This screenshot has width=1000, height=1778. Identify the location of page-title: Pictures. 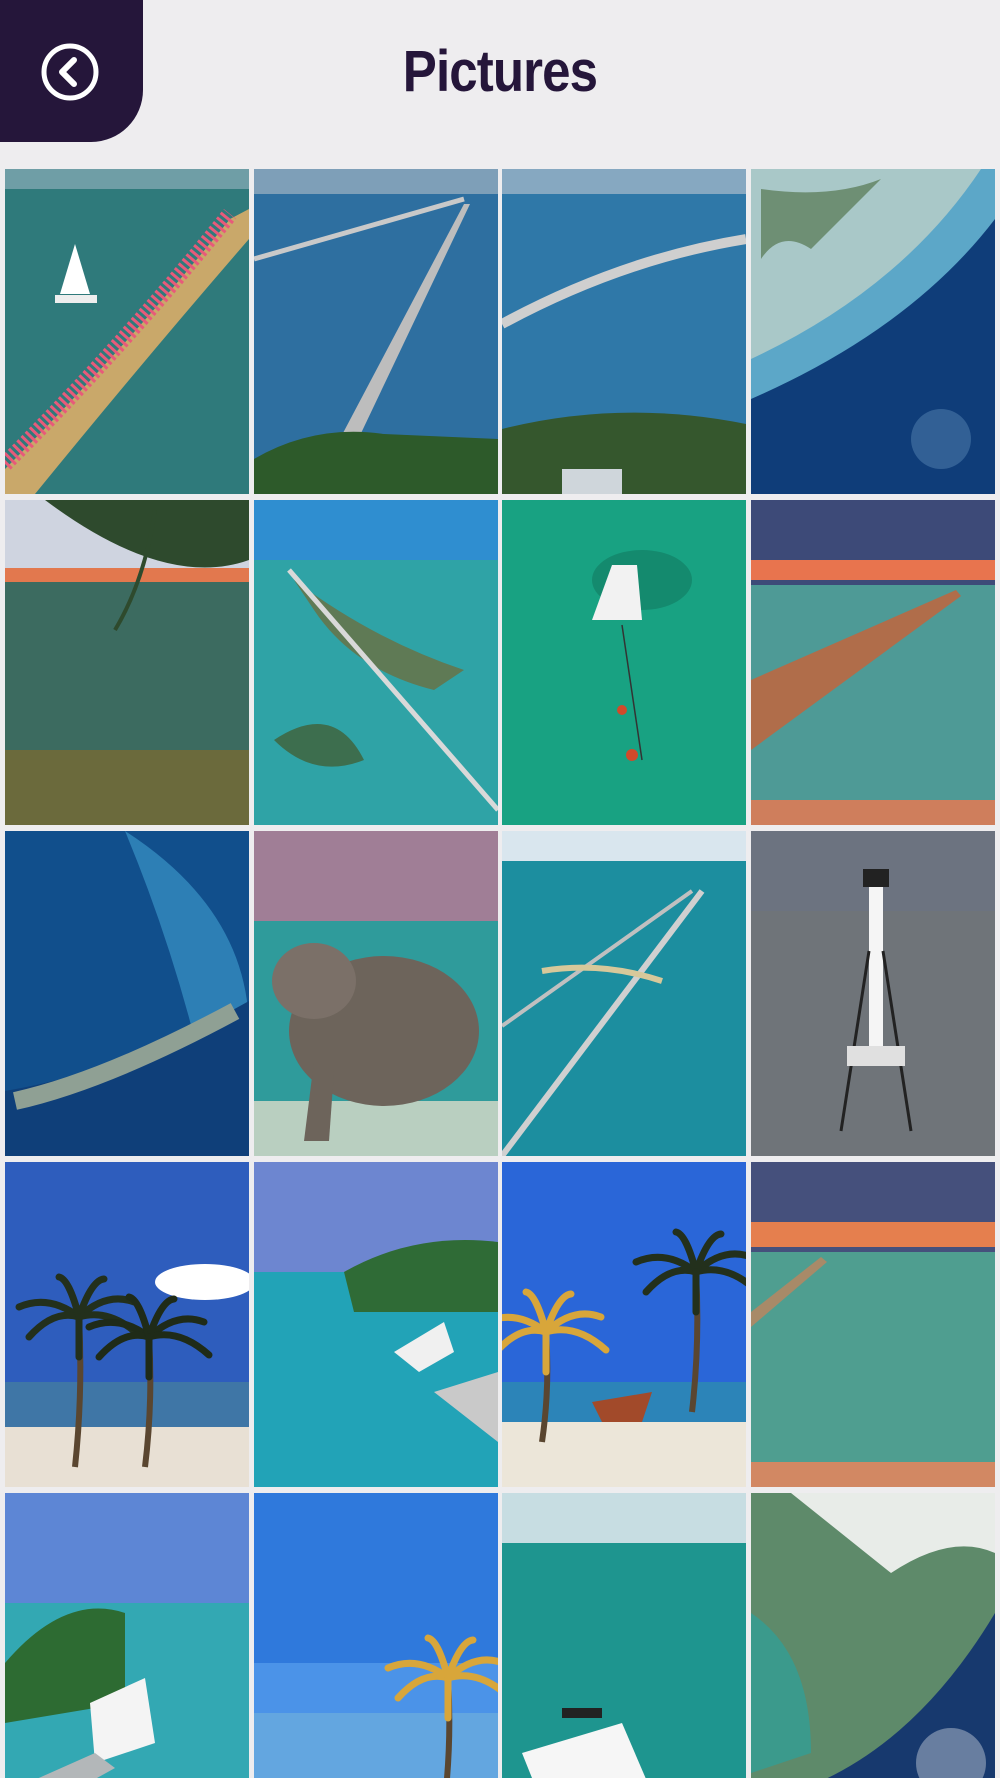
(500, 71).